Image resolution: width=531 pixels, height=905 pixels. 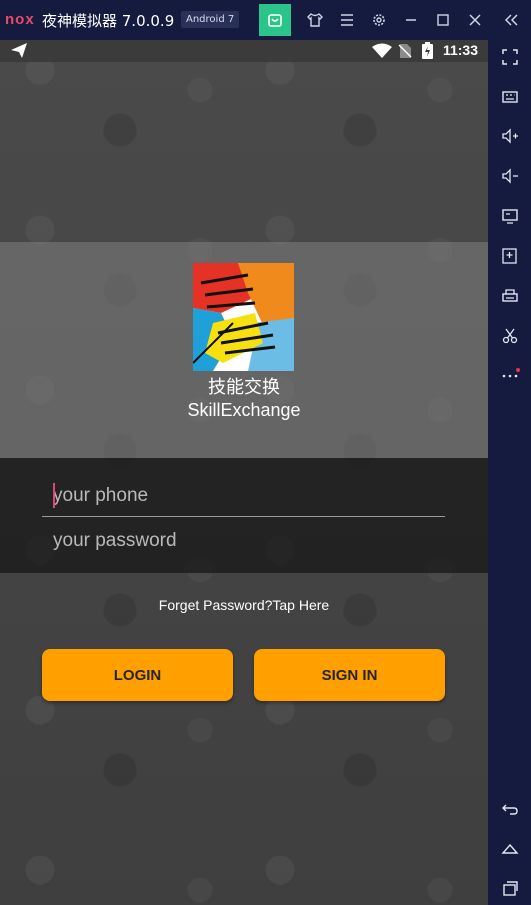 What do you see at coordinates (509, 136) in the screenshot?
I see `volume-up-icon` at bounding box center [509, 136].